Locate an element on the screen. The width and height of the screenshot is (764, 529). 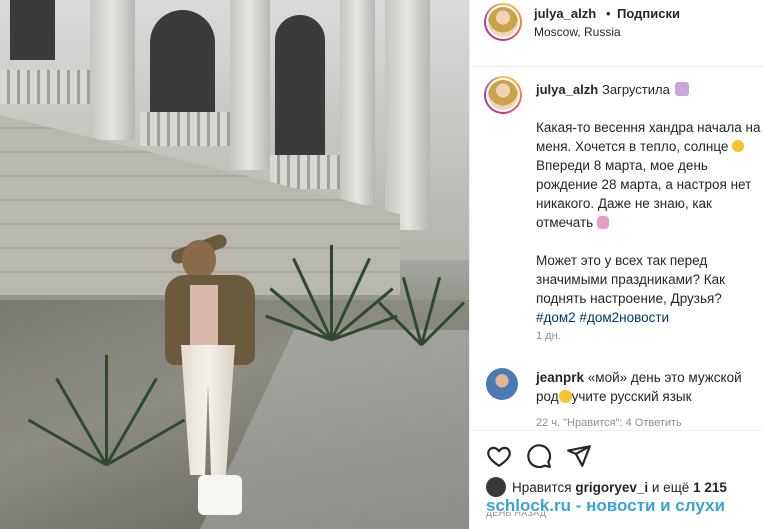
caption-mood: Загрустила is located at coordinates (646, 89).